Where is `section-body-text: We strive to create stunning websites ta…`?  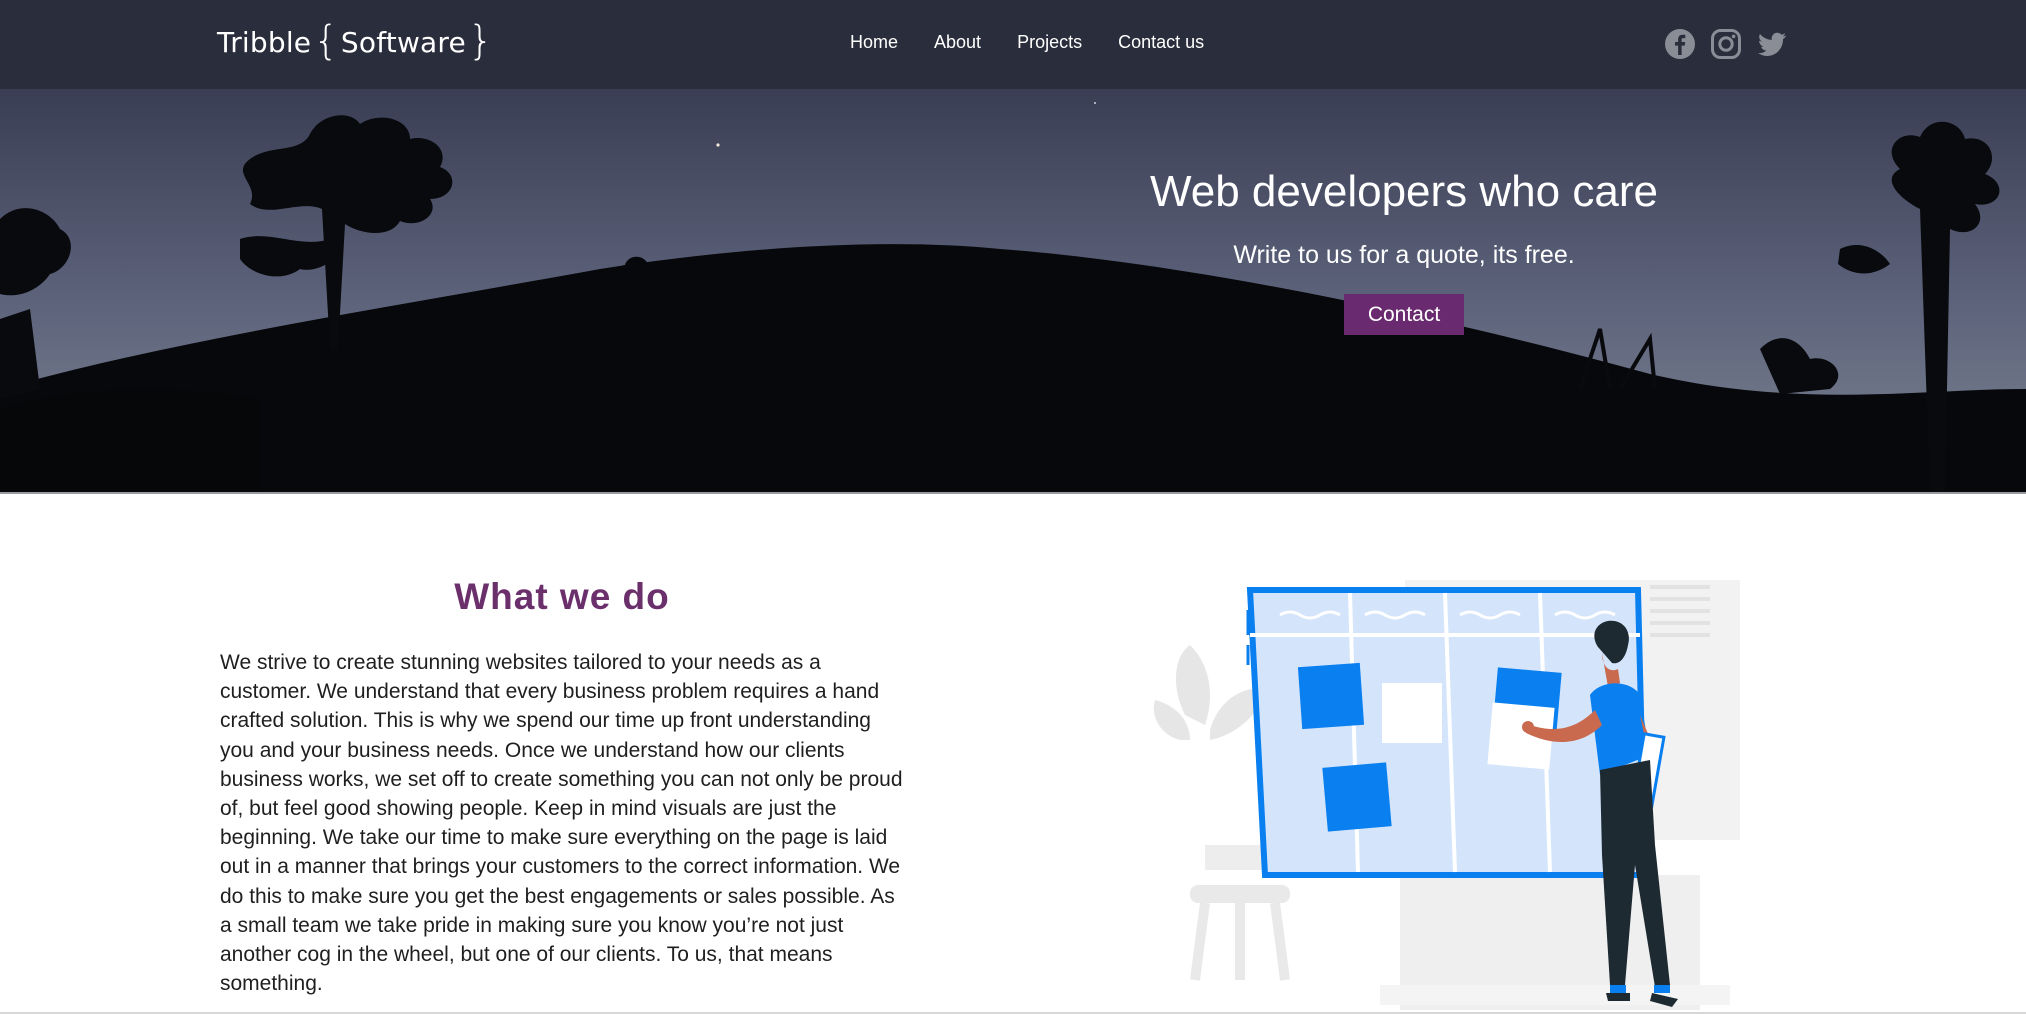 section-body-text: We strive to create stunning websites ta… is located at coordinates (561, 823).